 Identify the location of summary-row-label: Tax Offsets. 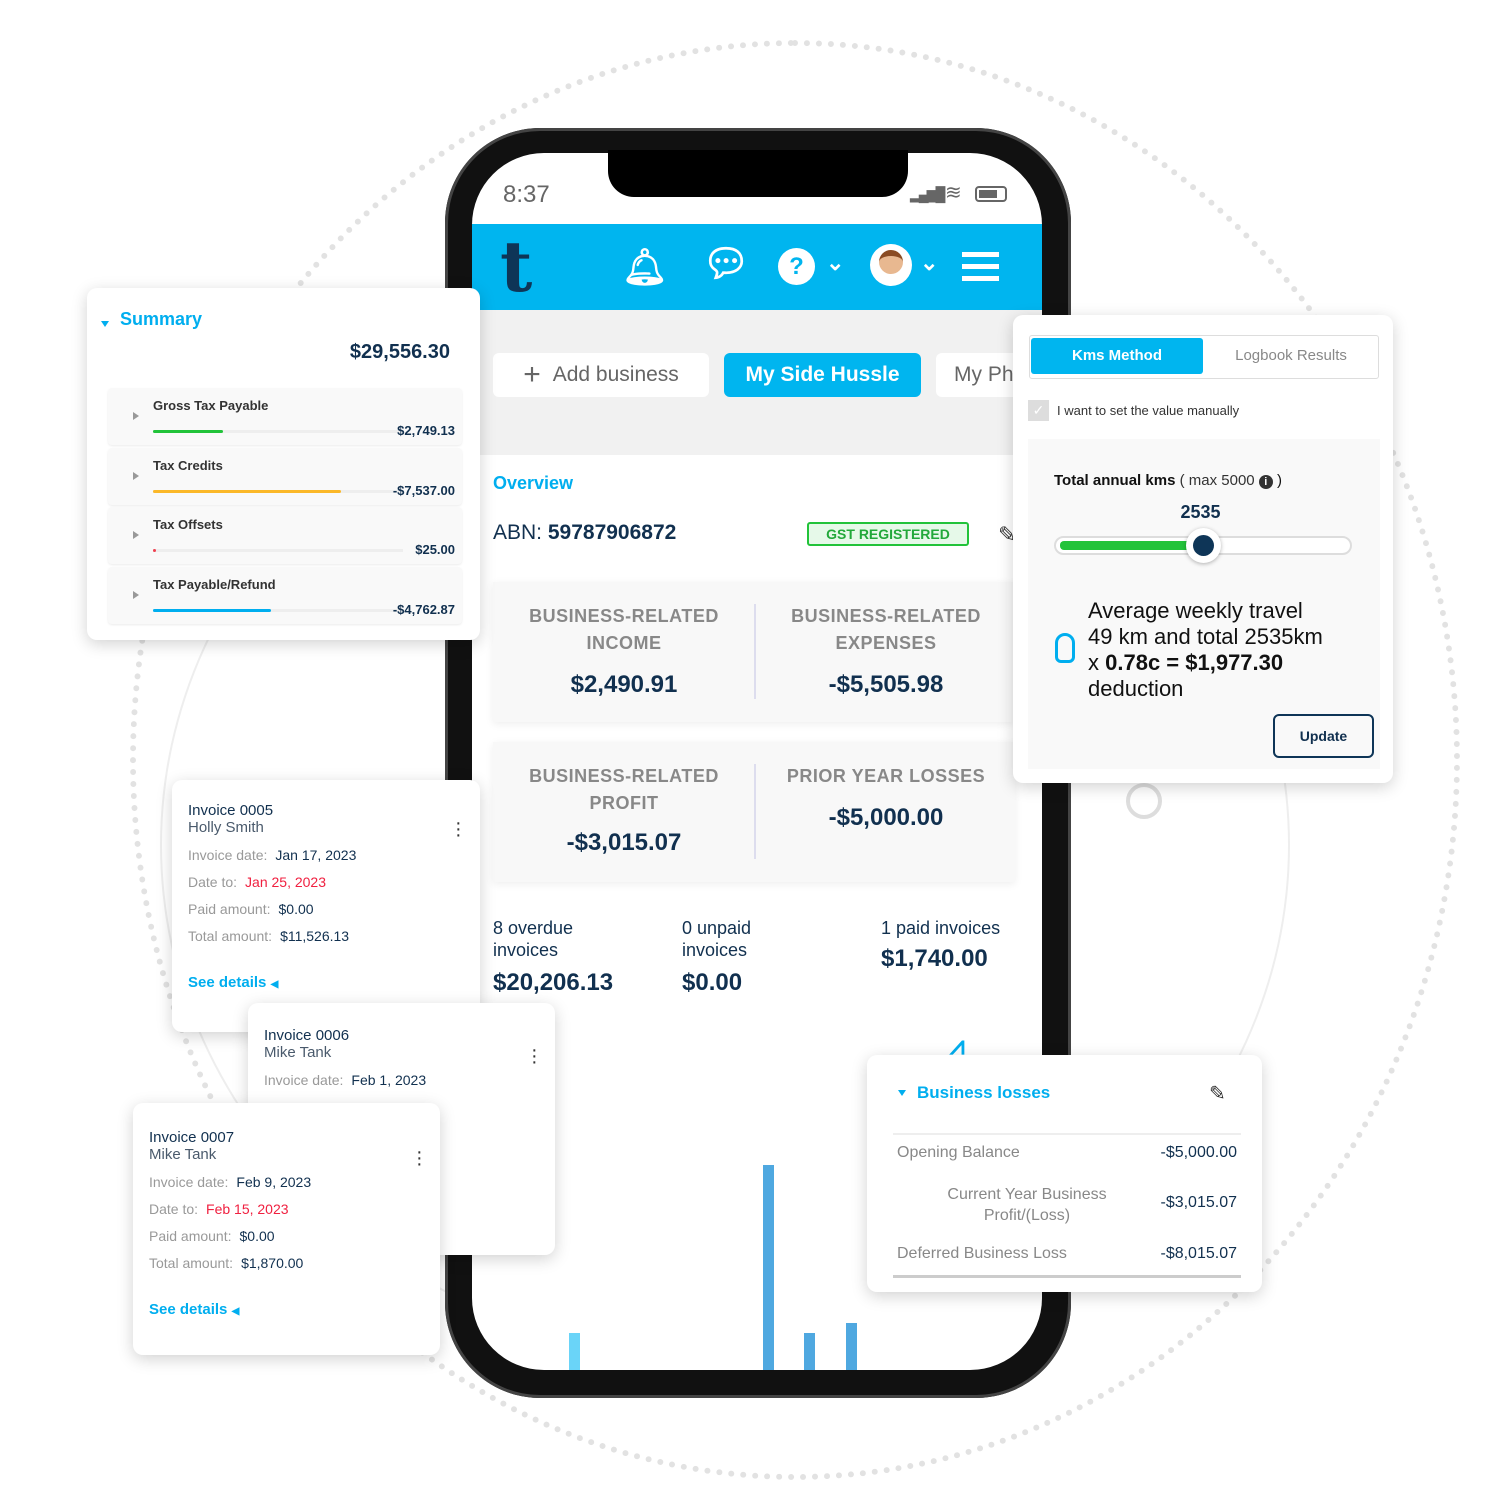
(188, 524).